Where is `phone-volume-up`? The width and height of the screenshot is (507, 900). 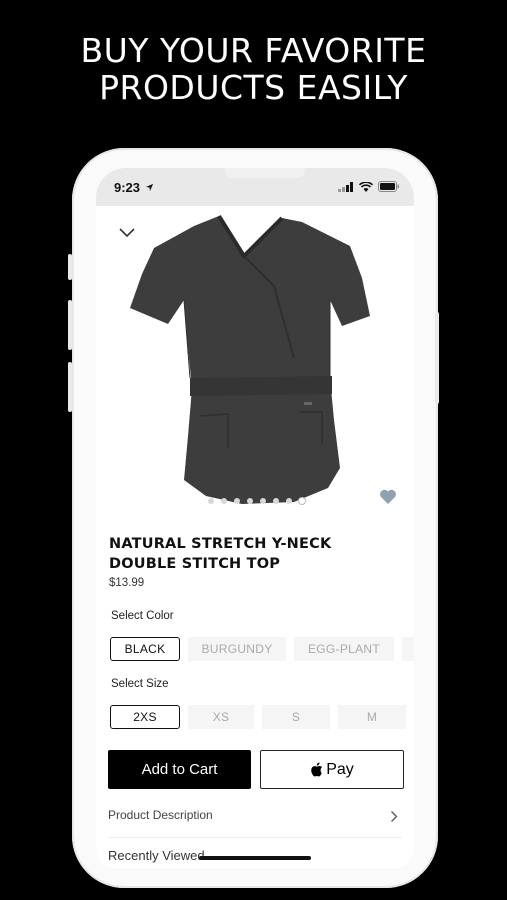 phone-volume-up is located at coordinates (70, 325).